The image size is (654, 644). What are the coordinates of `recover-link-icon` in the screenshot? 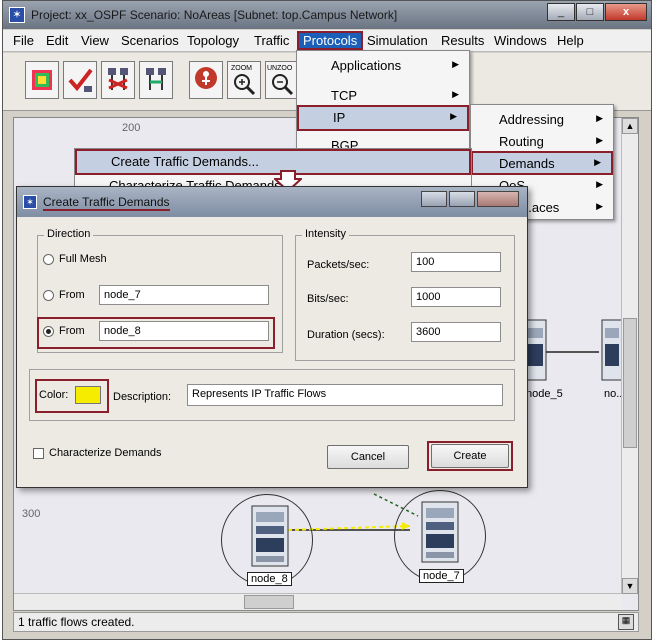 It's located at (156, 79).